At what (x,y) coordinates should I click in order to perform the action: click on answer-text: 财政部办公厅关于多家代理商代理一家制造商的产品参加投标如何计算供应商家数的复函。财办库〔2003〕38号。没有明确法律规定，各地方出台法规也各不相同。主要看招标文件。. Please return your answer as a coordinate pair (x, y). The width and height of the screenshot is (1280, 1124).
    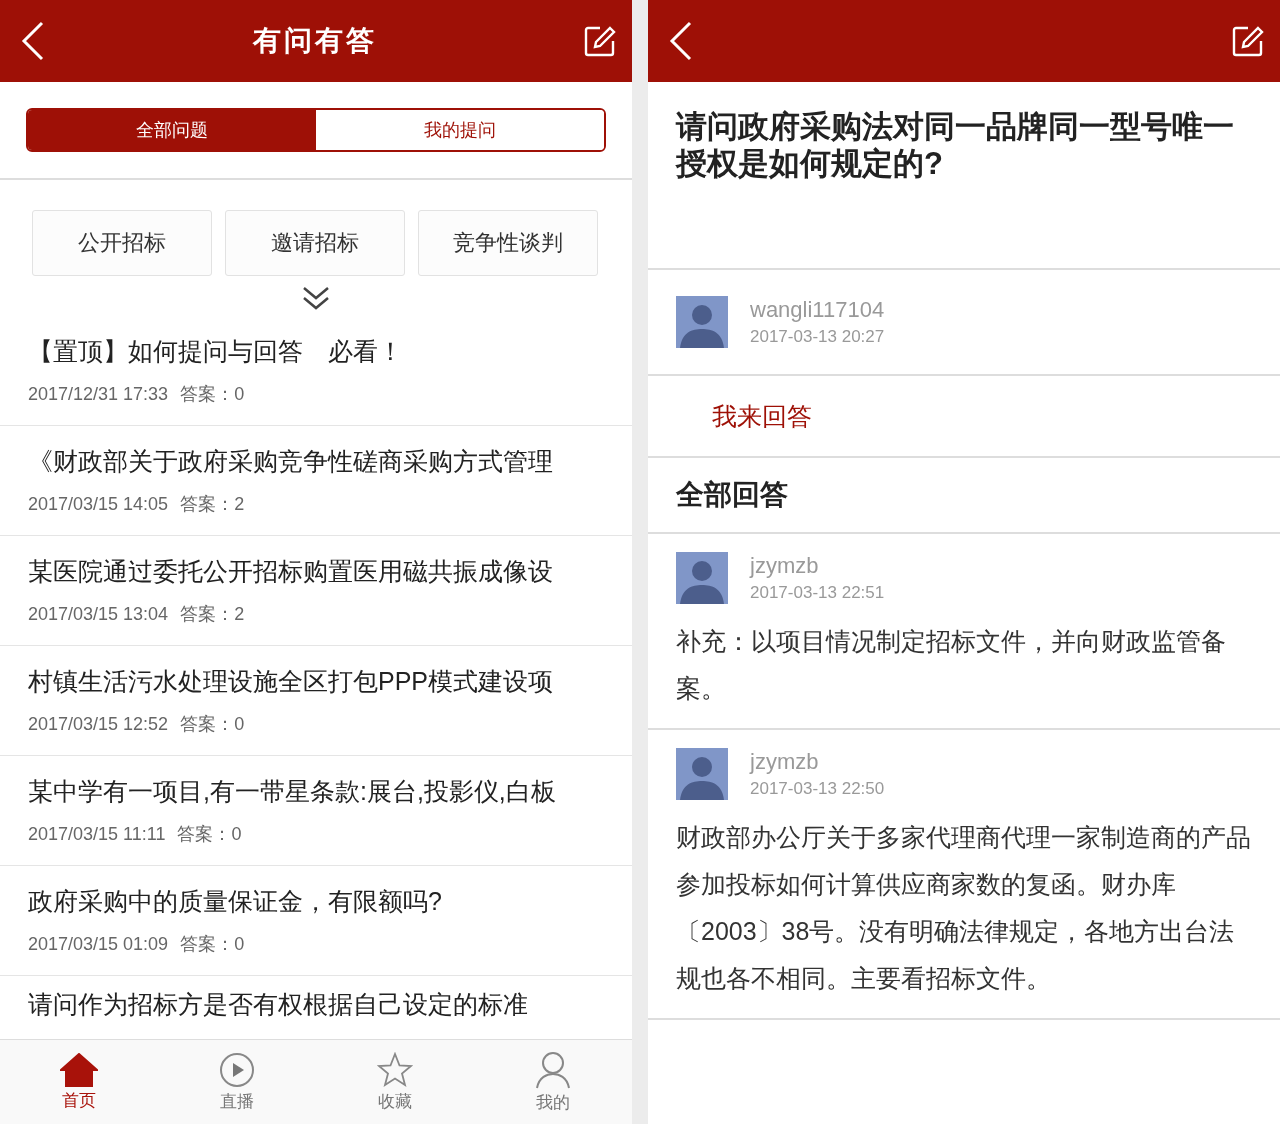
    Looking at the image, I should click on (964, 908).